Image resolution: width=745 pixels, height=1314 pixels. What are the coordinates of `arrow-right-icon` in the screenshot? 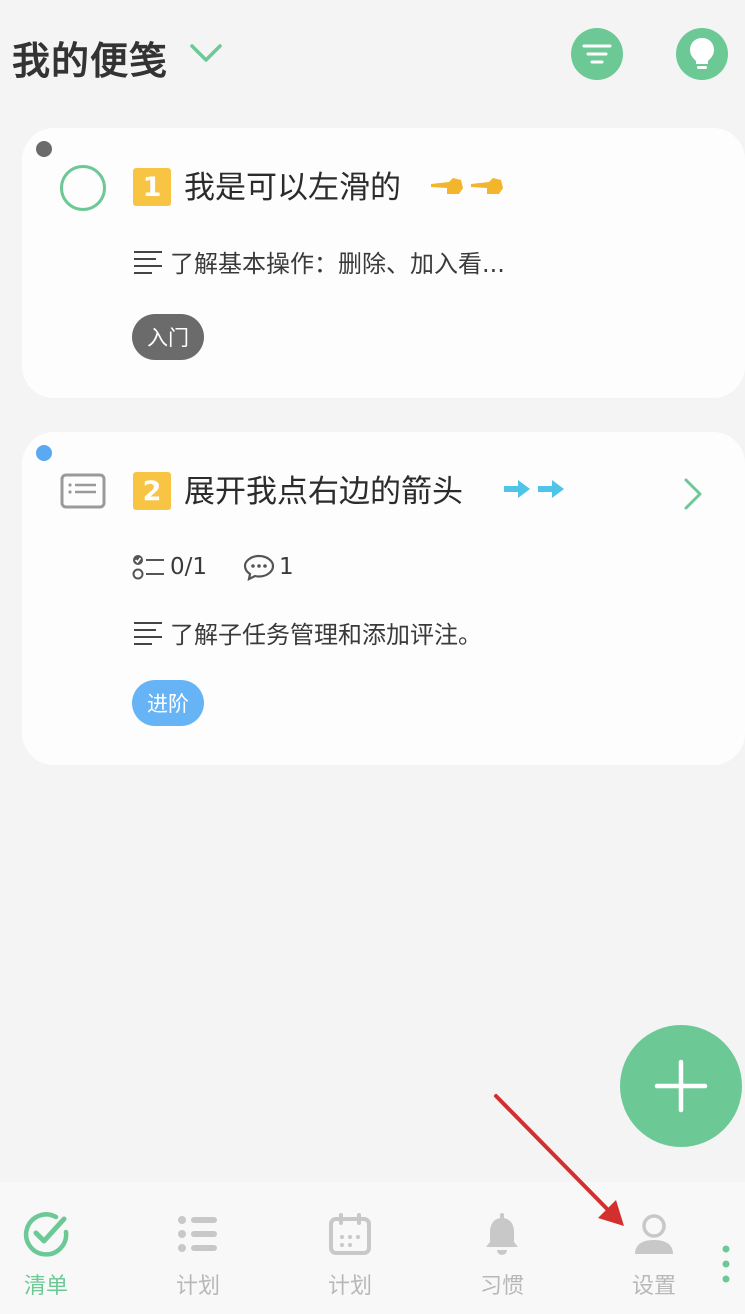 It's located at (534, 491).